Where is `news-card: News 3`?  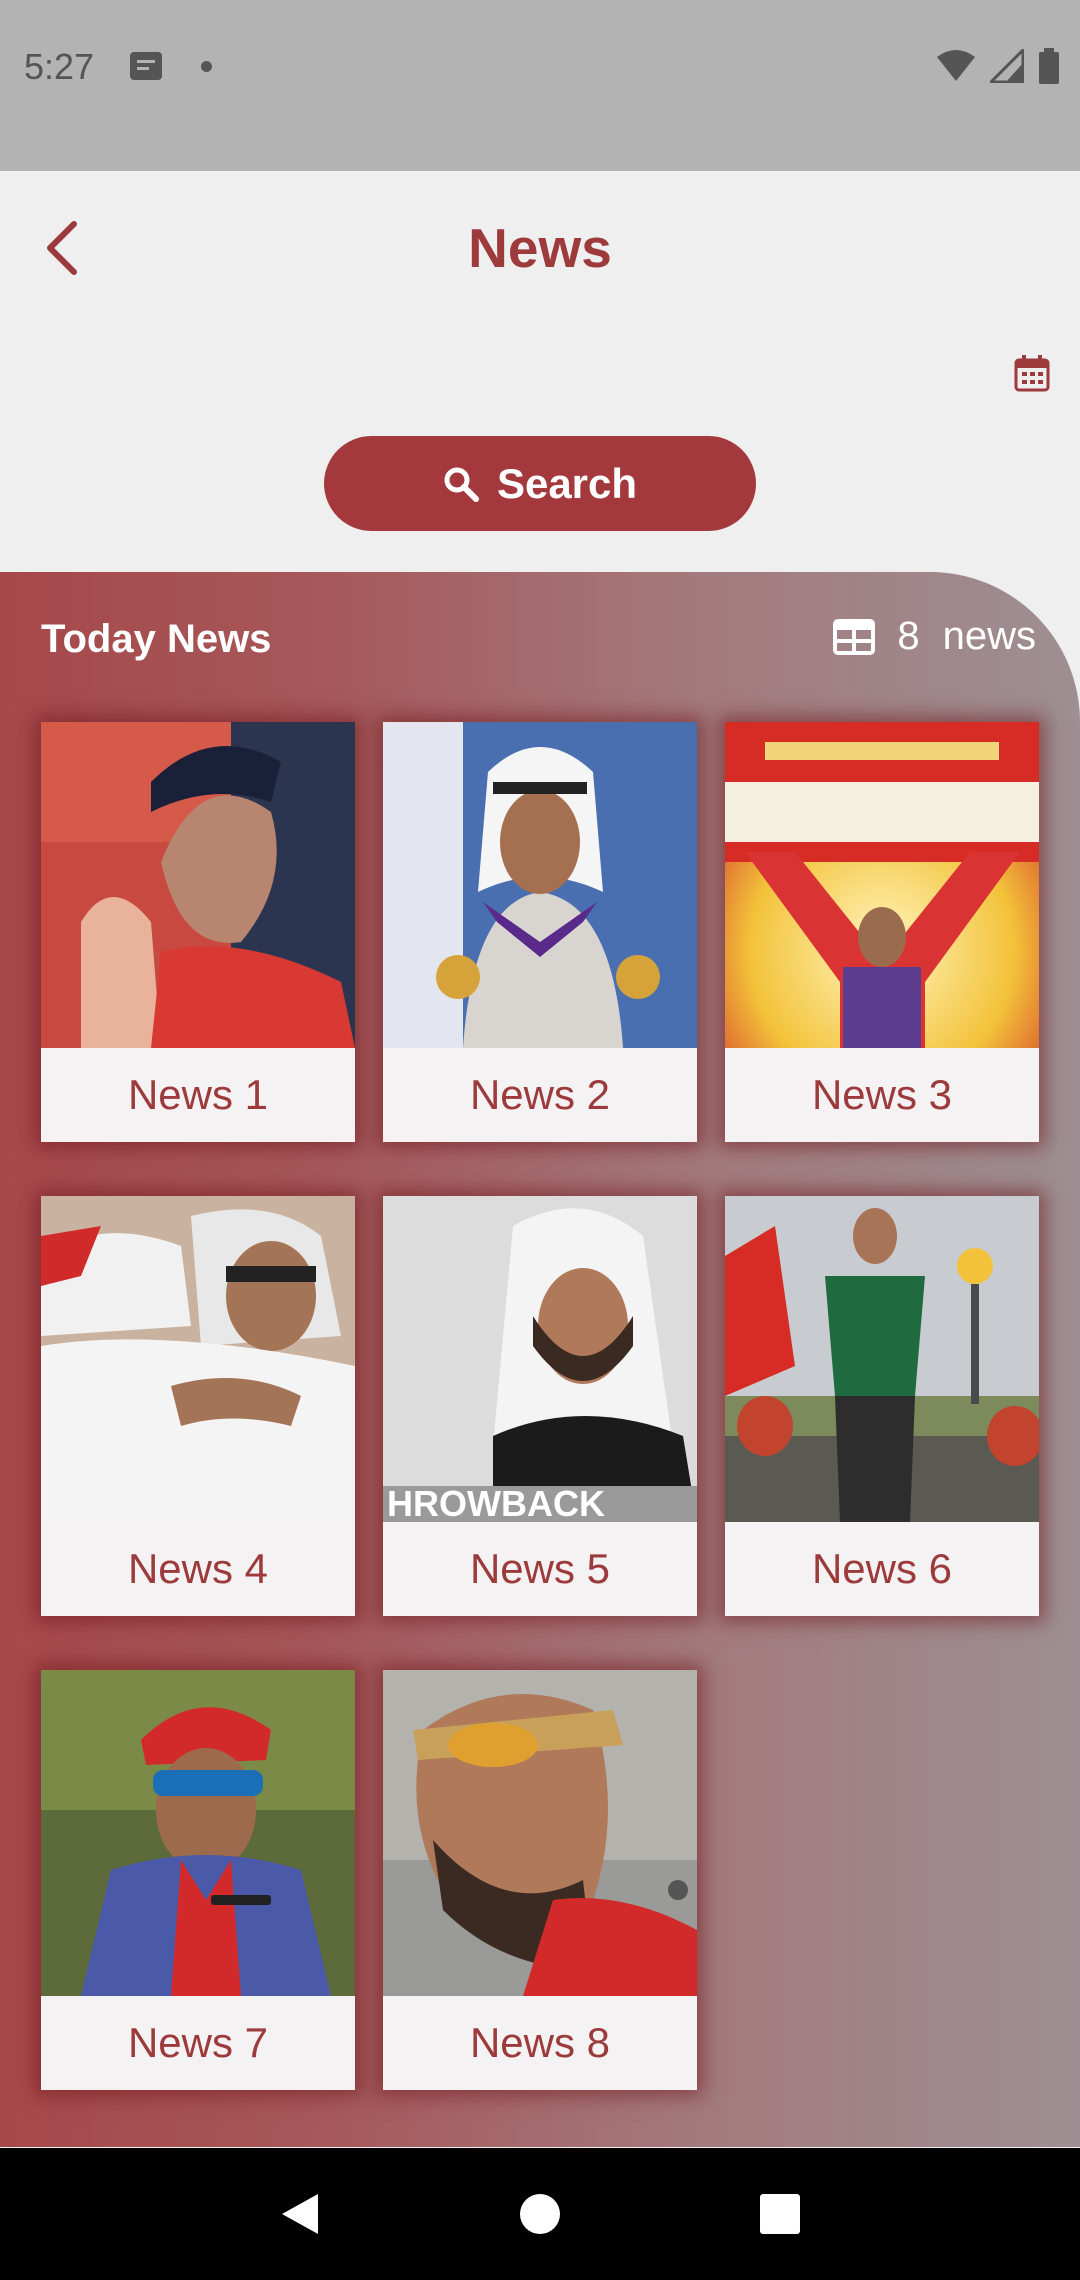
news-card: News 3 is located at coordinates (882, 932).